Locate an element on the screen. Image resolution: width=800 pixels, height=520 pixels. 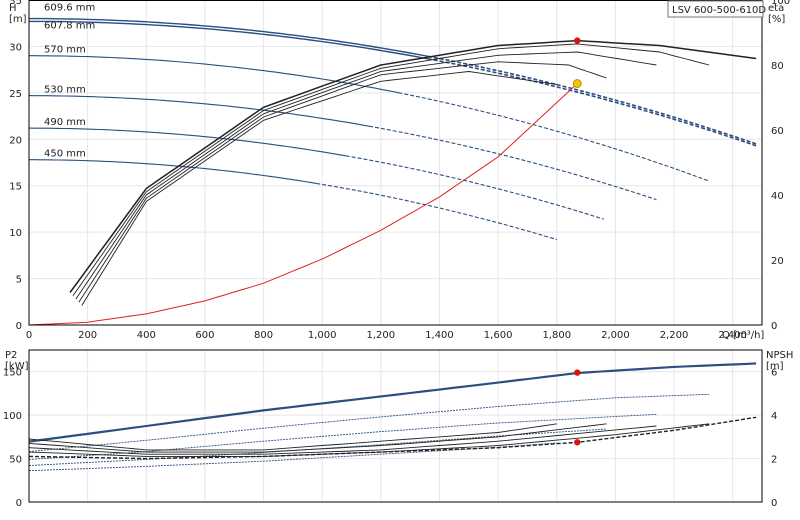
top-right-tick-label: 60 is located at coordinates (777, 131).